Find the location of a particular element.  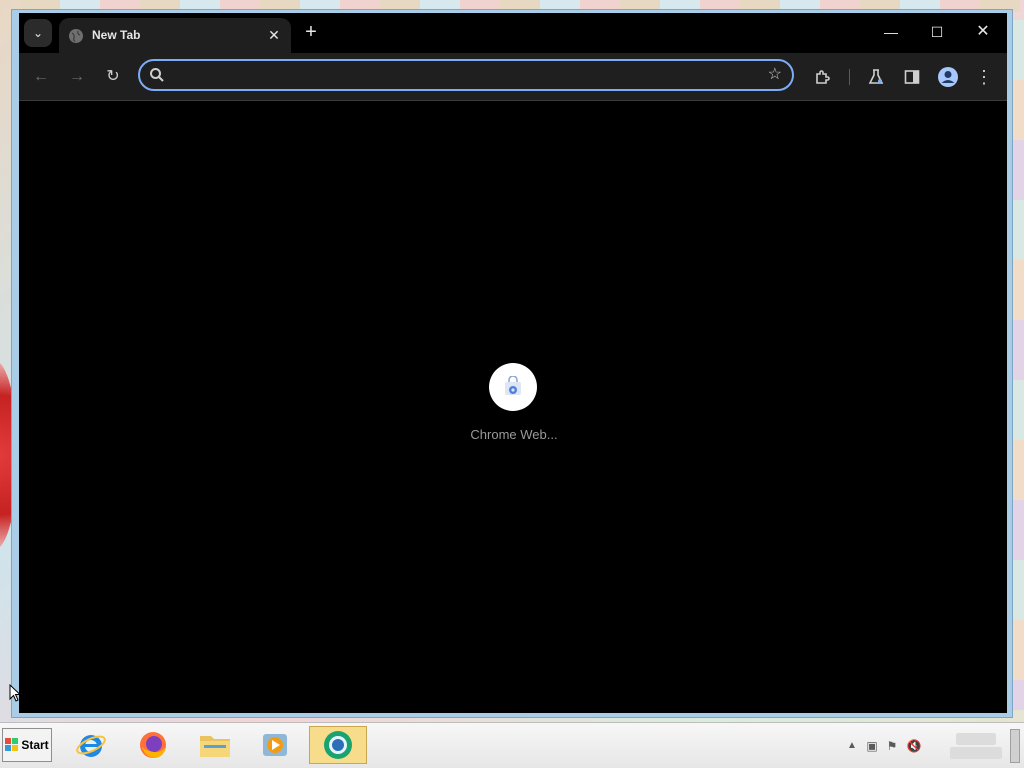

puzzle-icon is located at coordinates (823, 77).